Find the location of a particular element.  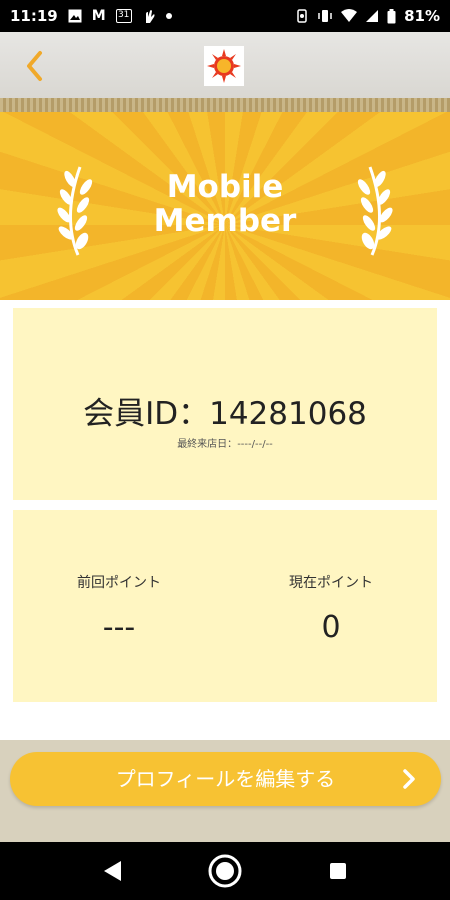

calendar-day: 31 is located at coordinates (123, 15).